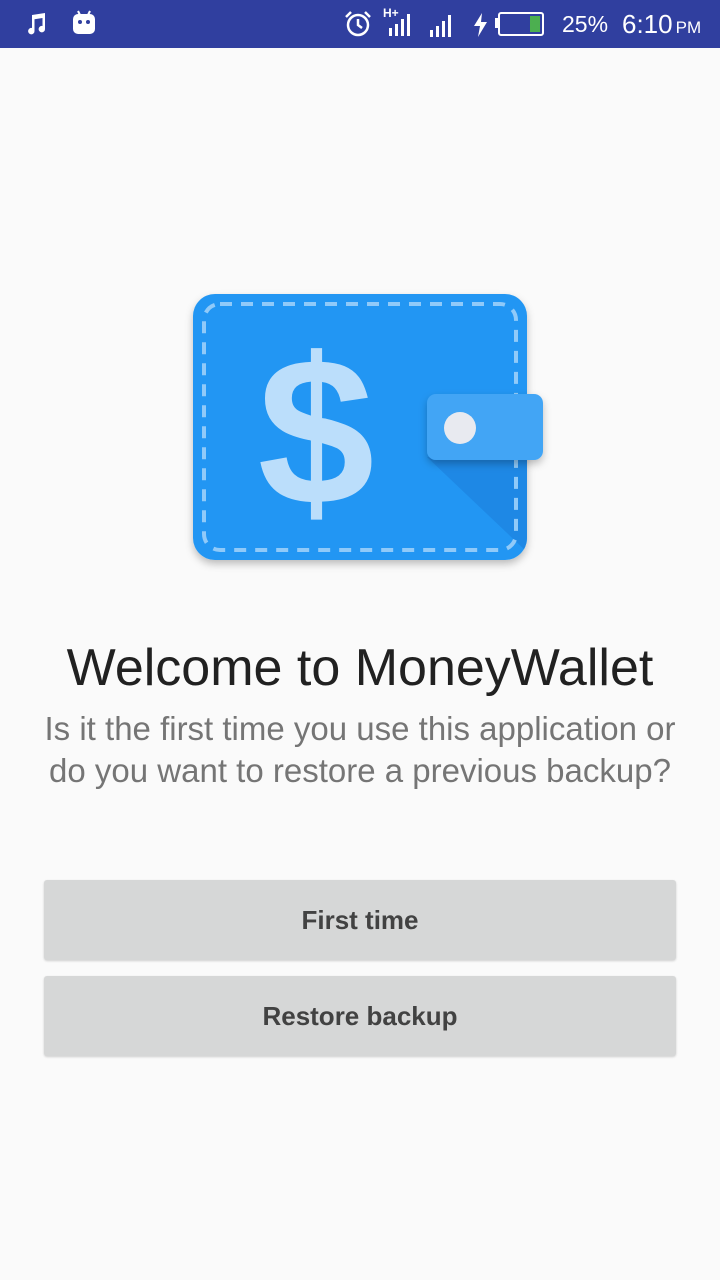 Image resolution: width=720 pixels, height=1280 pixels. I want to click on clock: 6:10 PM, so click(661, 24).